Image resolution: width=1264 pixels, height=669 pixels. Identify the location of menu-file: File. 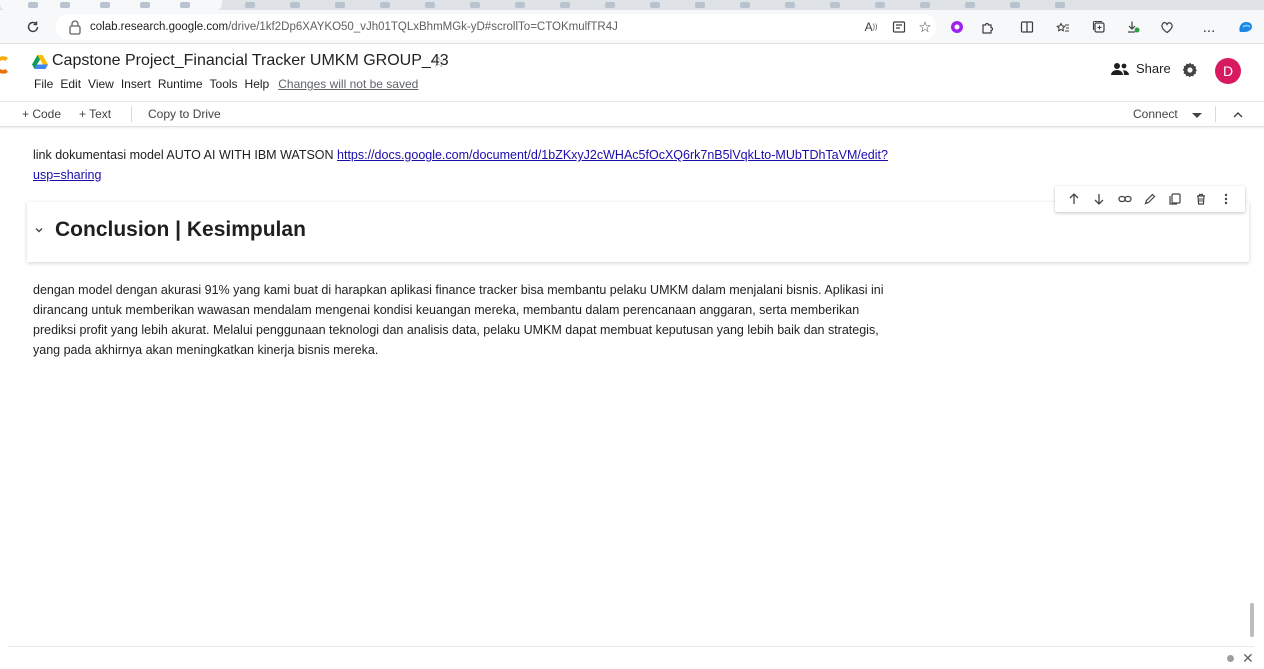
(43, 84).